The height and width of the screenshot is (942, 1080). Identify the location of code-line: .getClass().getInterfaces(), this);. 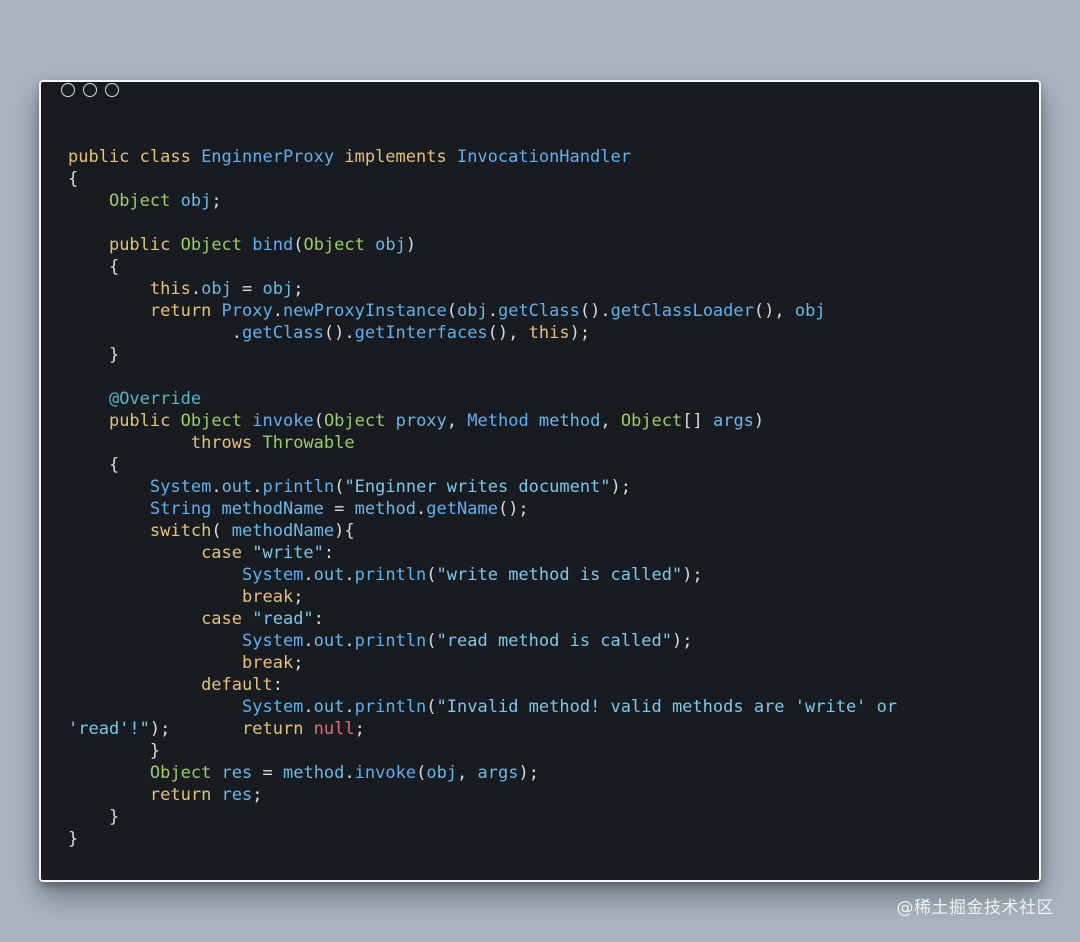
(482, 333).